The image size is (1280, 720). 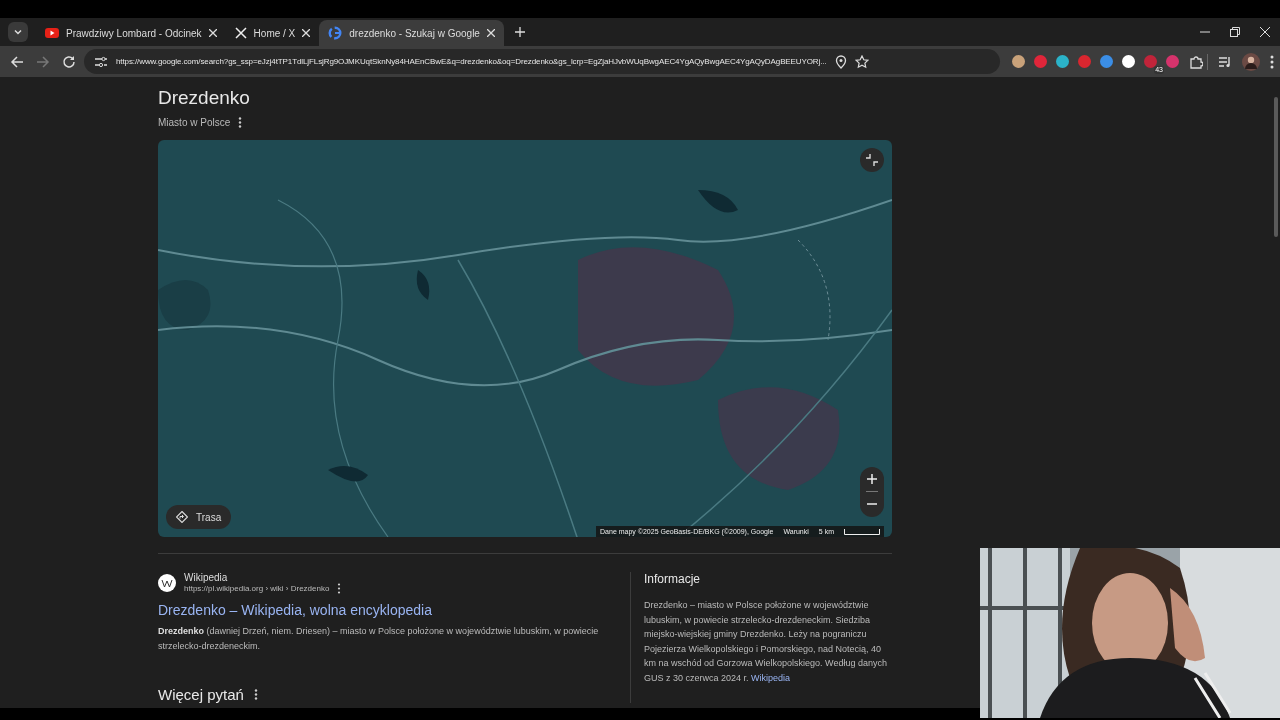 I want to click on back-arrow-icon, so click(x=17, y=61).